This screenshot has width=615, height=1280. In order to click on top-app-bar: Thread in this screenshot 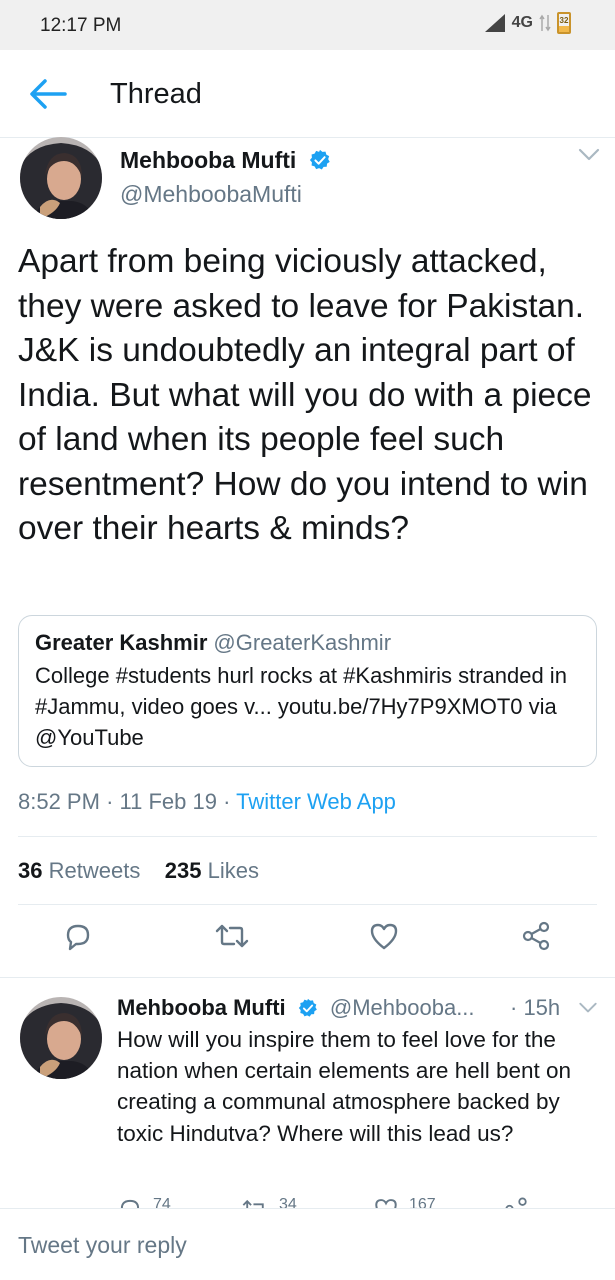, I will do `click(307, 94)`.